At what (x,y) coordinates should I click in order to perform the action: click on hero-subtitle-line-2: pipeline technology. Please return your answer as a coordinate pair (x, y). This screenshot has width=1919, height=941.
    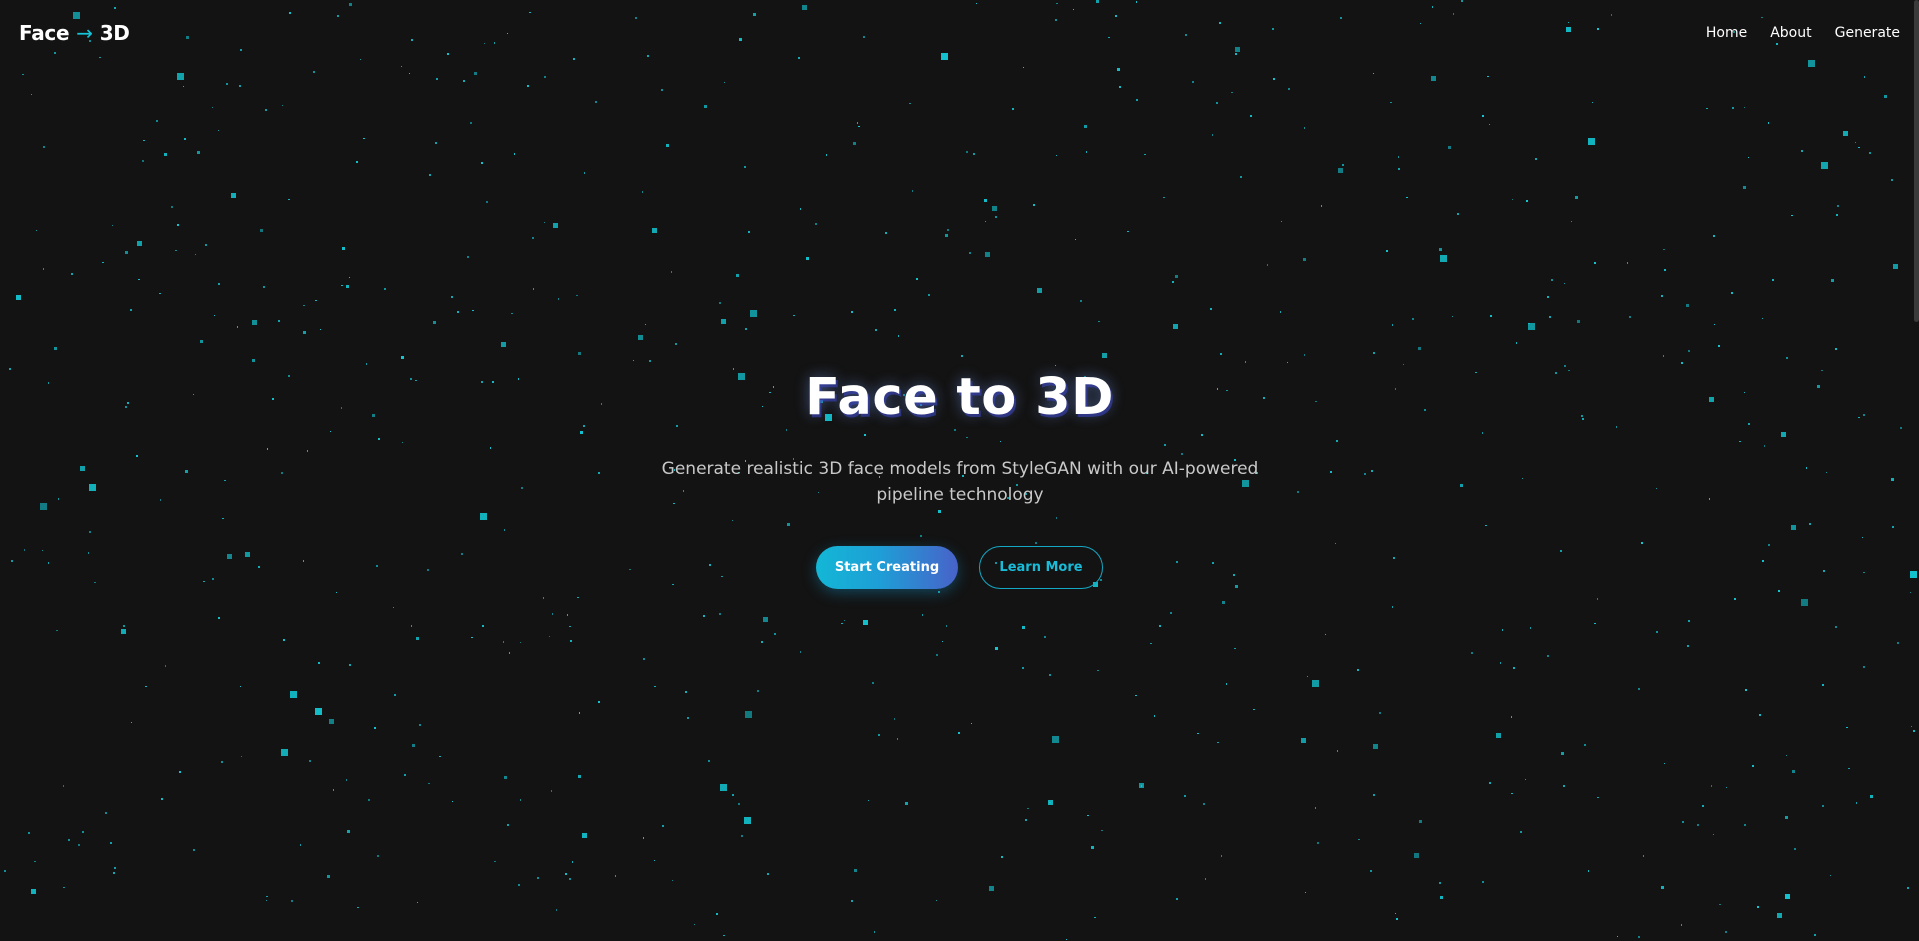
    Looking at the image, I should click on (960, 495).